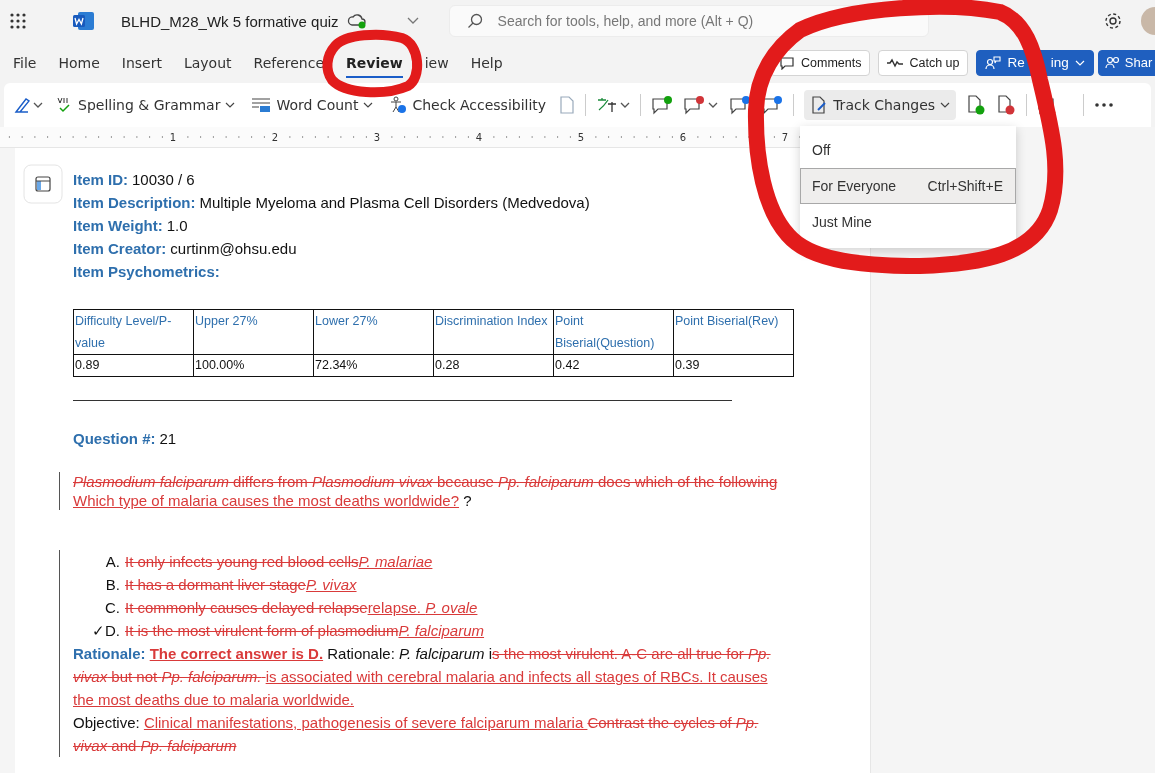  Describe the element at coordinates (168, 438) in the screenshot. I see `question-number: 21` at that location.